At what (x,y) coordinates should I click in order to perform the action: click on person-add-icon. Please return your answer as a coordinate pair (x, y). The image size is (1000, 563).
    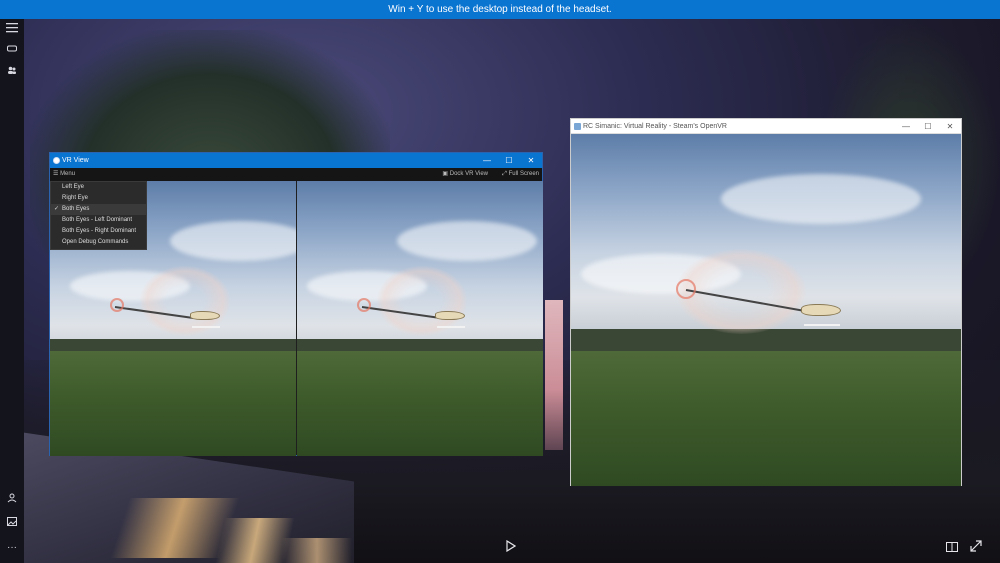
    Looking at the image, I should click on (12, 500).